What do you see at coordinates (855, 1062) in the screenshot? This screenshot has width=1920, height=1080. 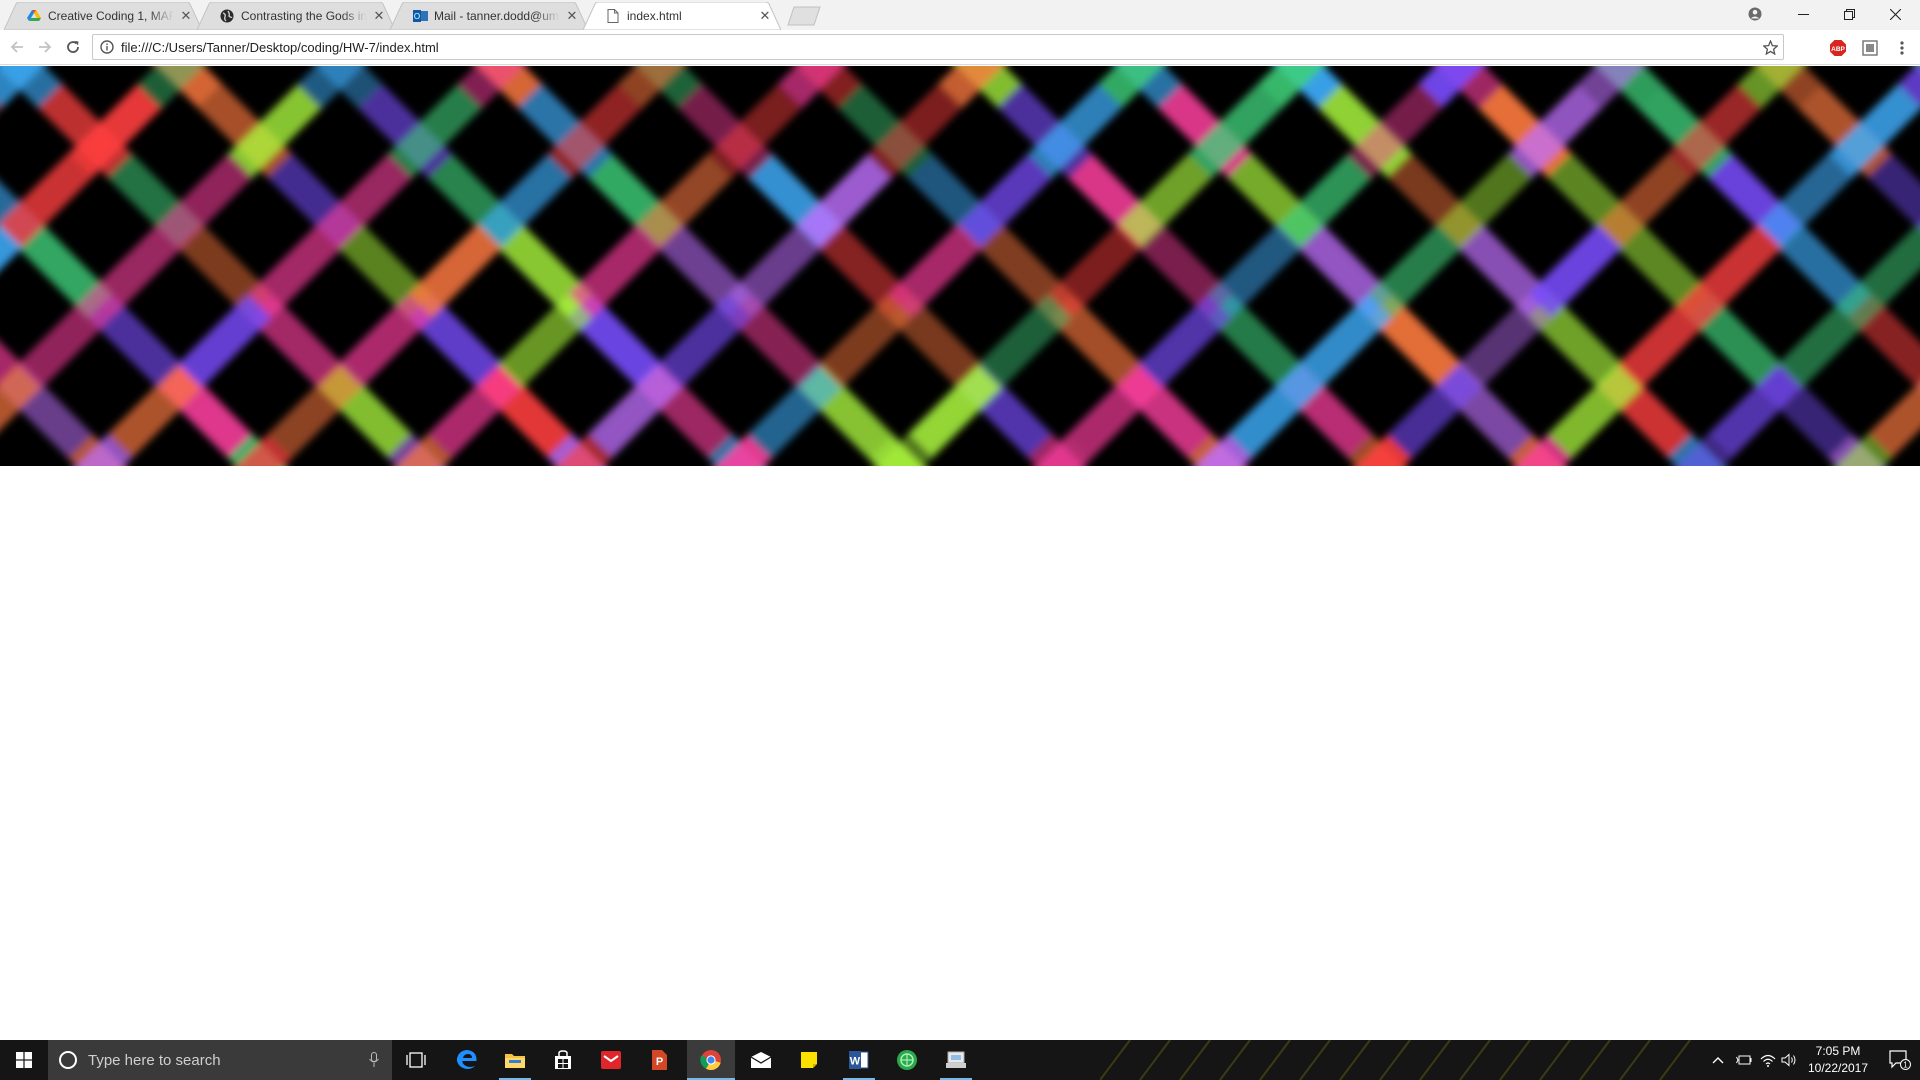 I see `svg-text: W` at bounding box center [855, 1062].